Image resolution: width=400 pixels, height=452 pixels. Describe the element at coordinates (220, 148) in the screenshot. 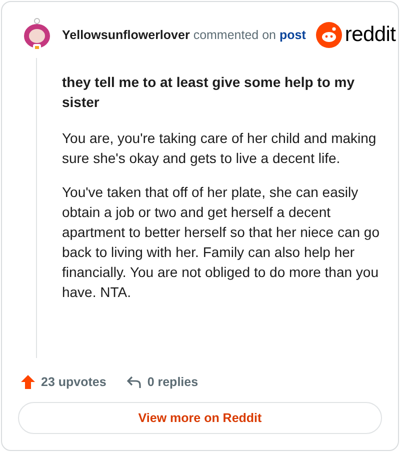

I see `comment-text: You are, you're taking care of her child and making sure she's okay and gets to live a decent life.` at that location.